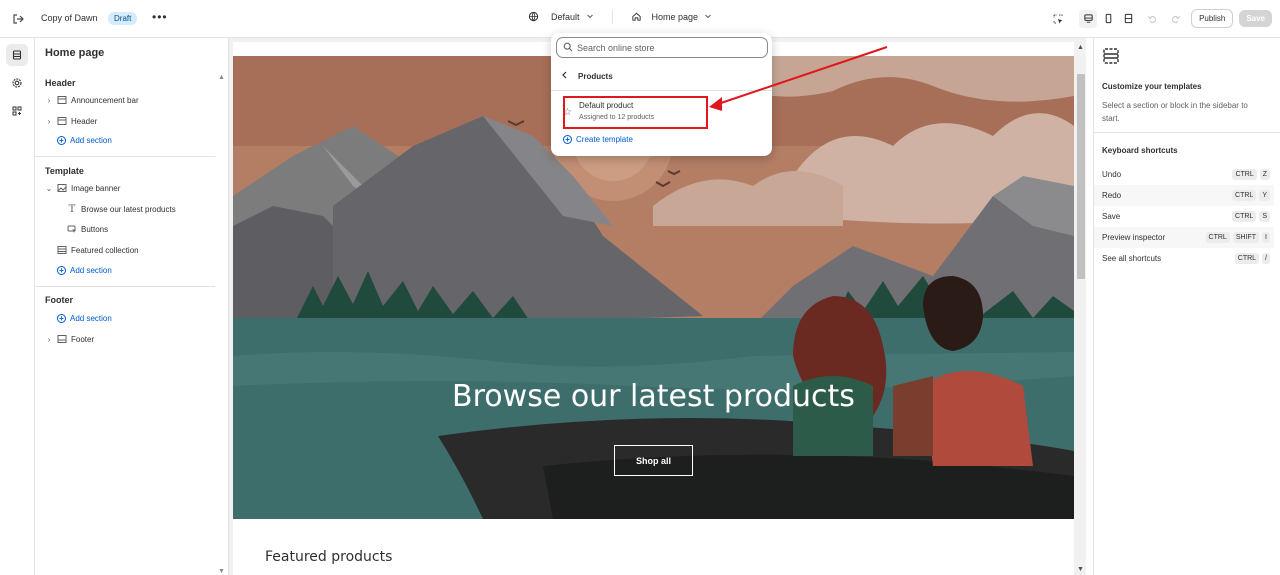 The height and width of the screenshot is (575, 1280). I want to click on desktop-view-icon, so click(1088, 18).